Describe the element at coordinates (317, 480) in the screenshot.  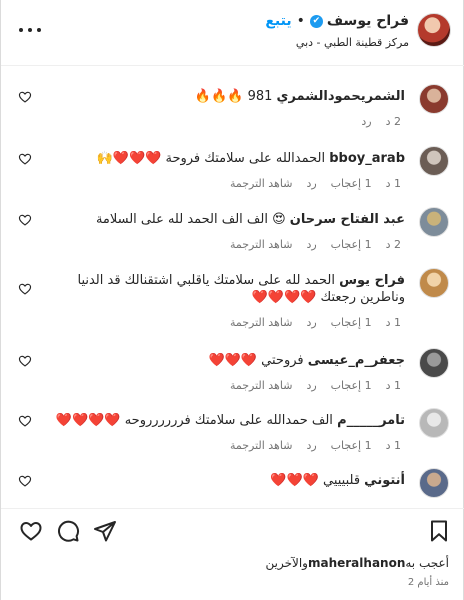
I see `comment-body: قلبيييي ❤️❤️❤️` at that location.